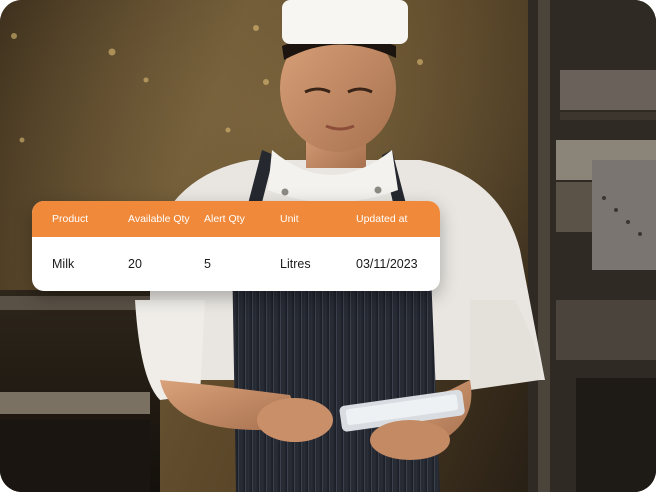 This screenshot has width=656, height=492. Describe the element at coordinates (207, 264) in the screenshot. I see `cell-alert-qty: 5` at that location.